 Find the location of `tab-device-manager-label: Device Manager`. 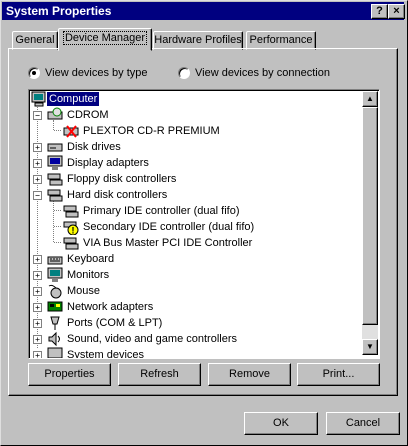

tab-device-manager-label: Device Manager is located at coordinates (105, 38).